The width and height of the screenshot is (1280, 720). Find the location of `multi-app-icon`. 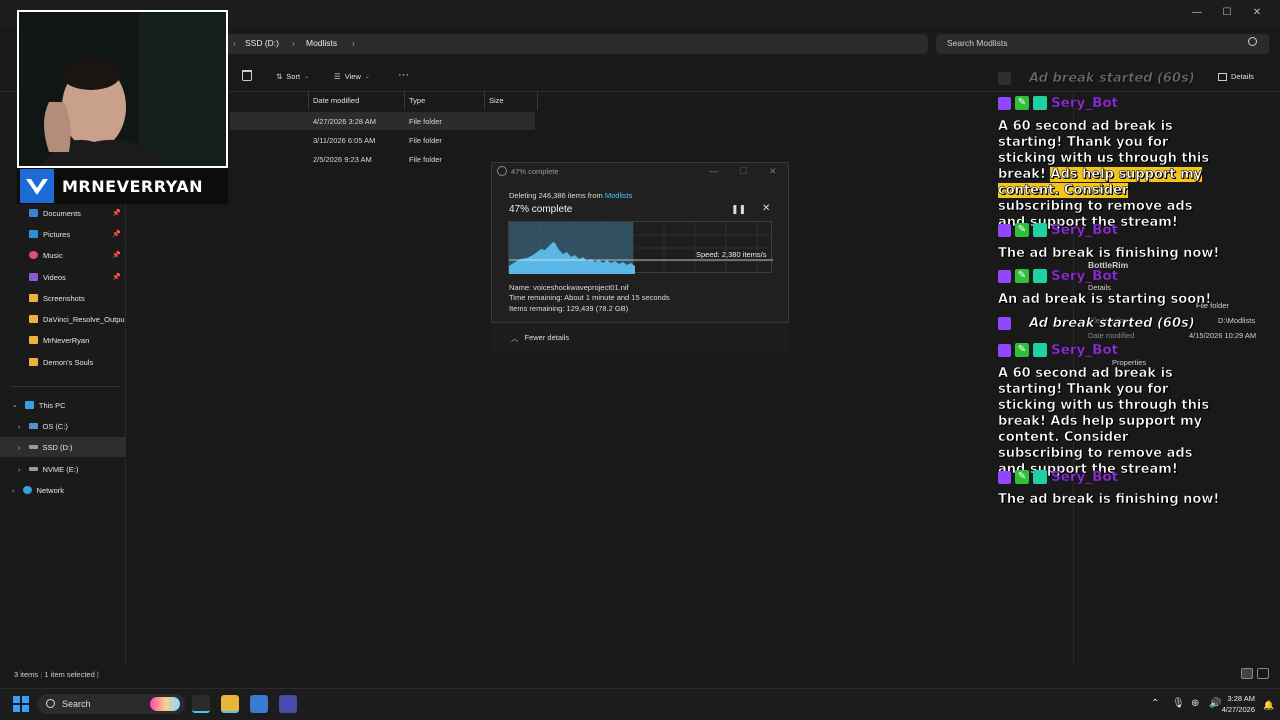

multi-app-icon is located at coordinates (288, 704).